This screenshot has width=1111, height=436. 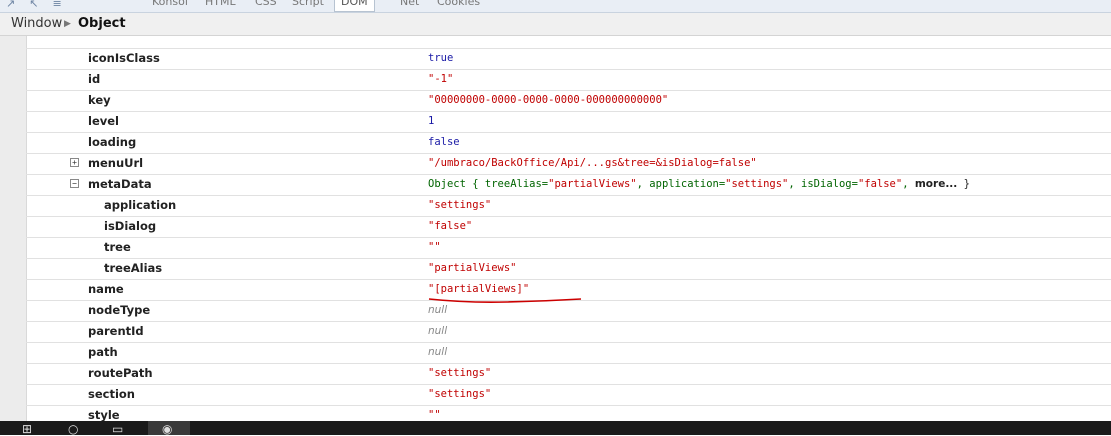 I want to click on property-value: 1, so click(x=431, y=121).